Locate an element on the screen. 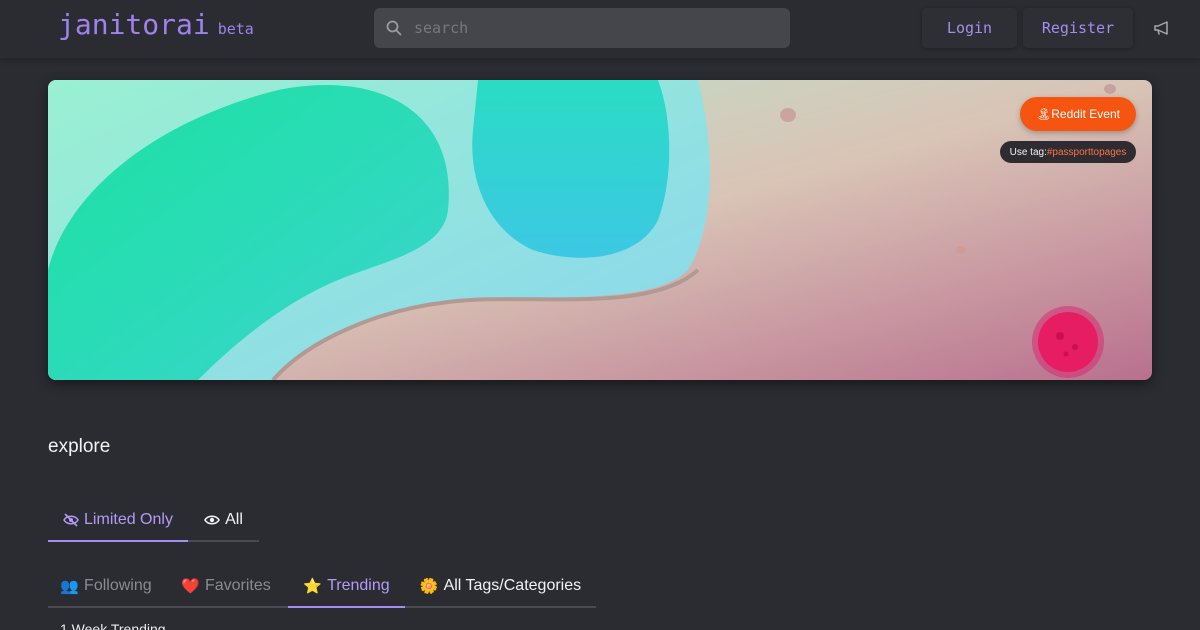 Image resolution: width=1200 pixels, height=630 pixels. logo: janitorai beta is located at coordinates (156, 24).